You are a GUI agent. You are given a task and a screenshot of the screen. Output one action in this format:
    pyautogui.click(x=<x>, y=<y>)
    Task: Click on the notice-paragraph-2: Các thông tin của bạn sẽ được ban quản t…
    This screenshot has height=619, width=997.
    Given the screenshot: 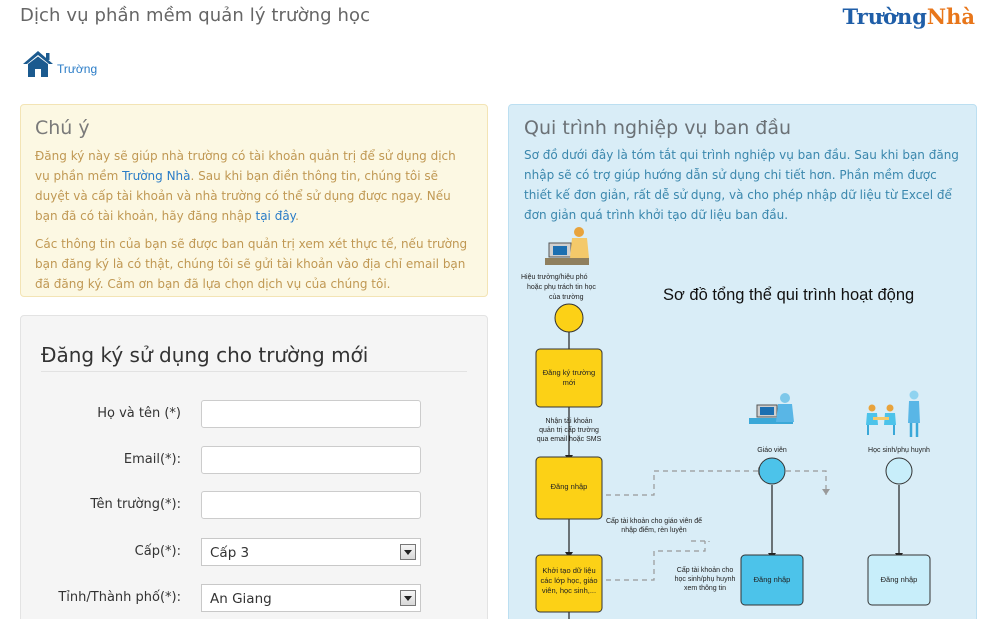 What is the action you would take?
    pyautogui.click(x=251, y=264)
    